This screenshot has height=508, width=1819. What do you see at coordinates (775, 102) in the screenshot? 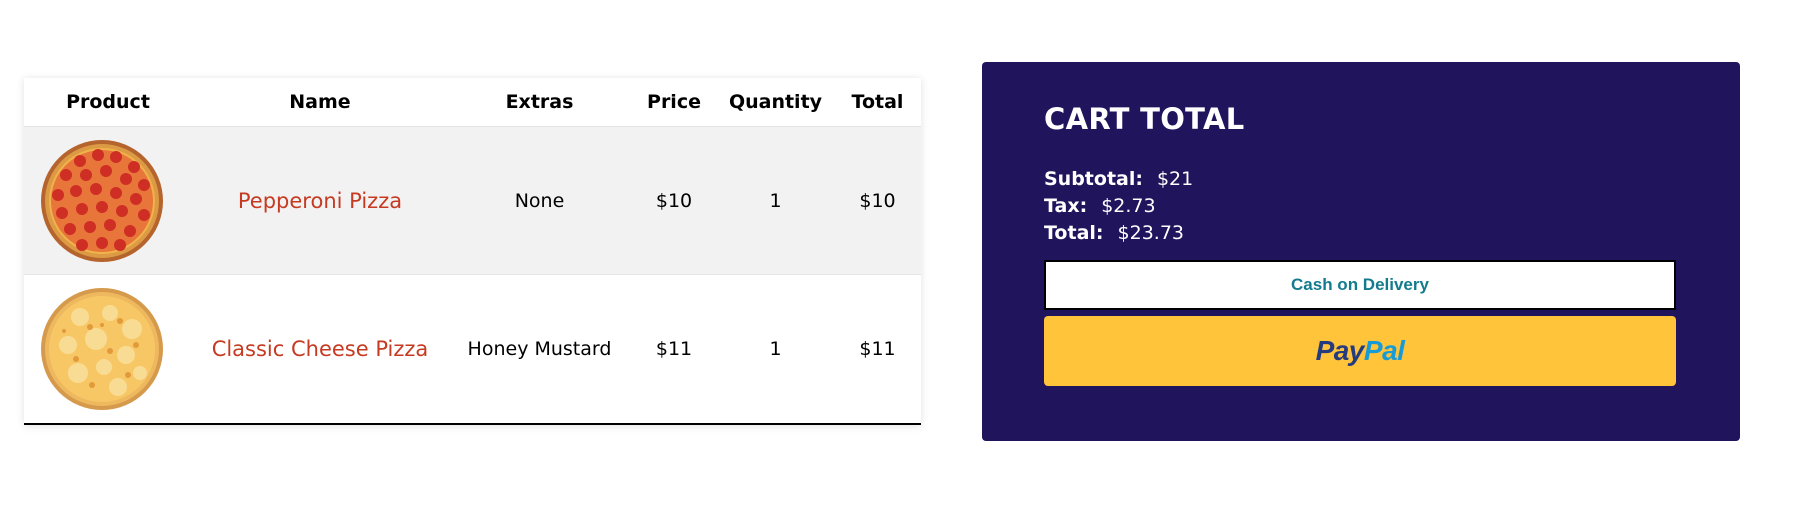
I see `header-quantity: Quantity` at bounding box center [775, 102].